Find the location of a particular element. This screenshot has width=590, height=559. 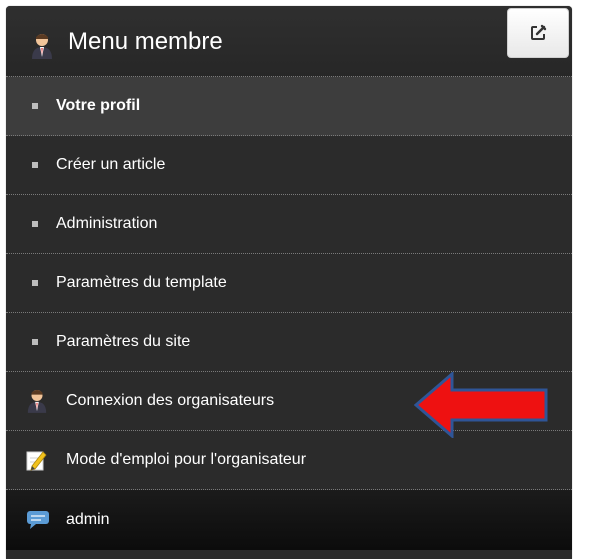

menu-item-label: Administration is located at coordinates (107, 223).